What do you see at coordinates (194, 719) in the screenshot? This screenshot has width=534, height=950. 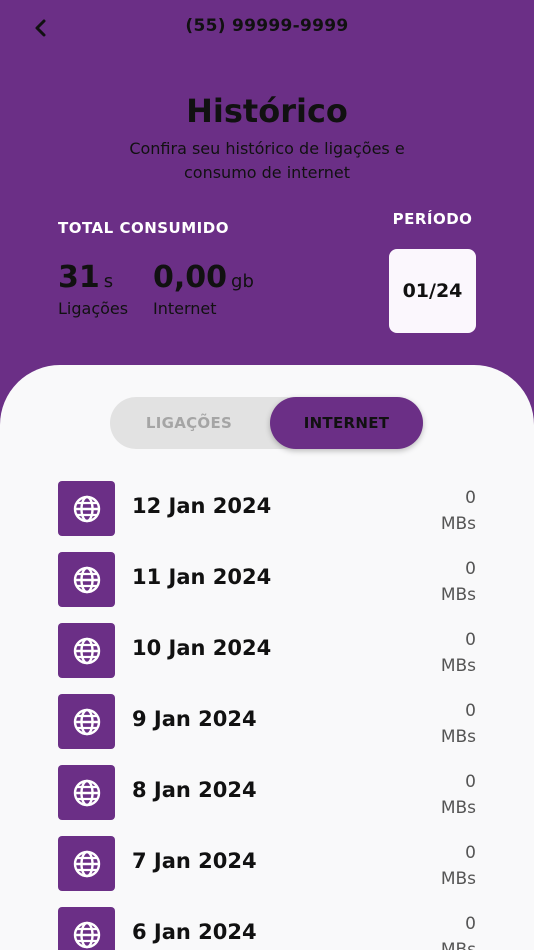 I see `entry-date: 9 Jan 2024` at bounding box center [194, 719].